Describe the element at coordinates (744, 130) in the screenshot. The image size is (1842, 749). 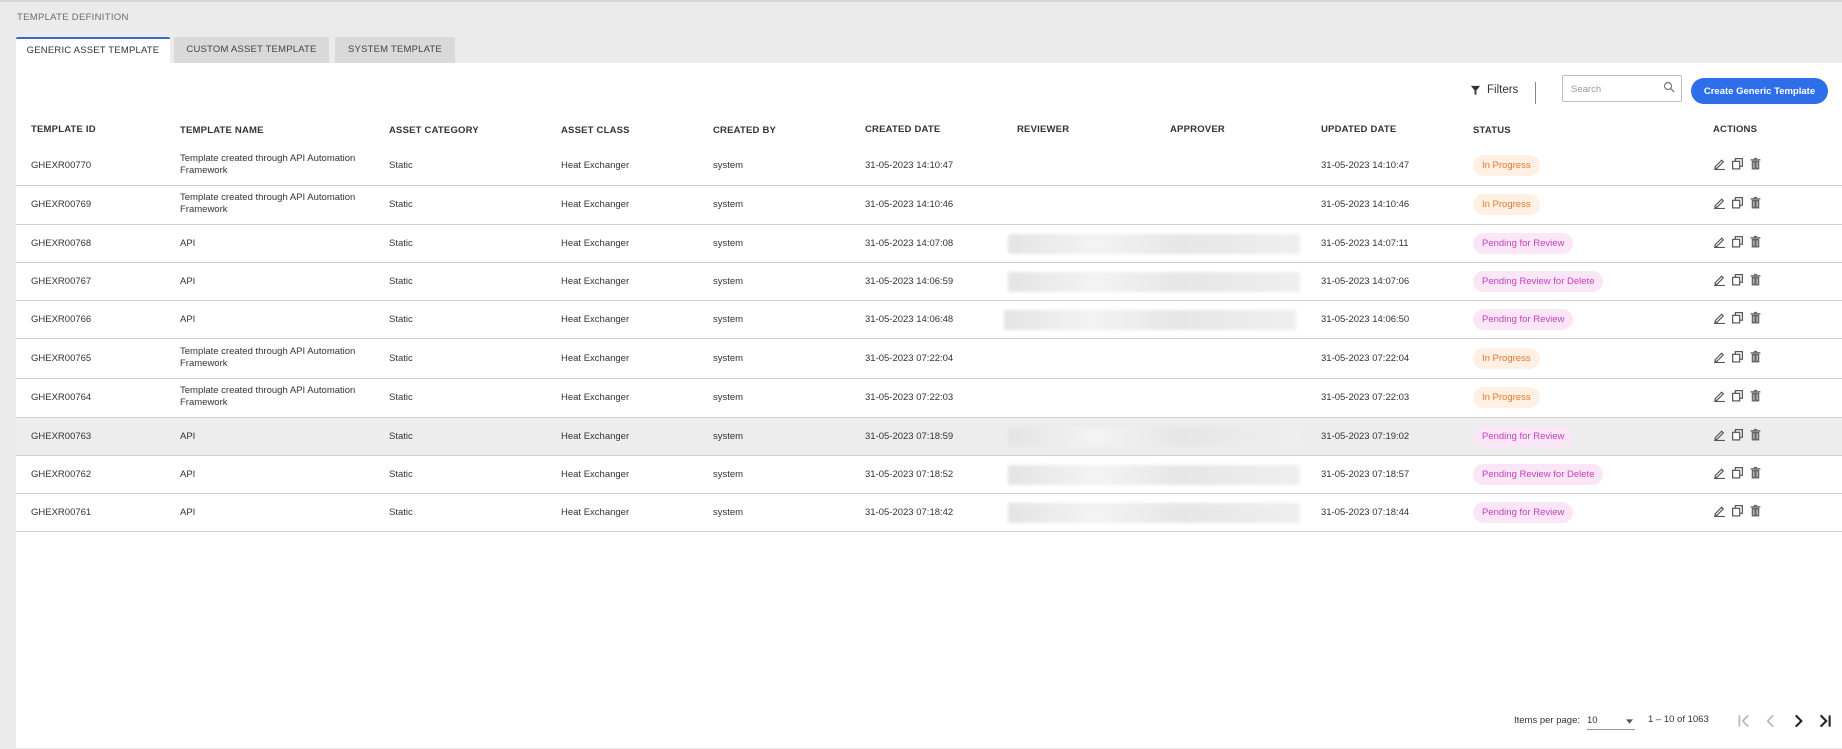
I see `col-created-by: CREATED BY` at that location.